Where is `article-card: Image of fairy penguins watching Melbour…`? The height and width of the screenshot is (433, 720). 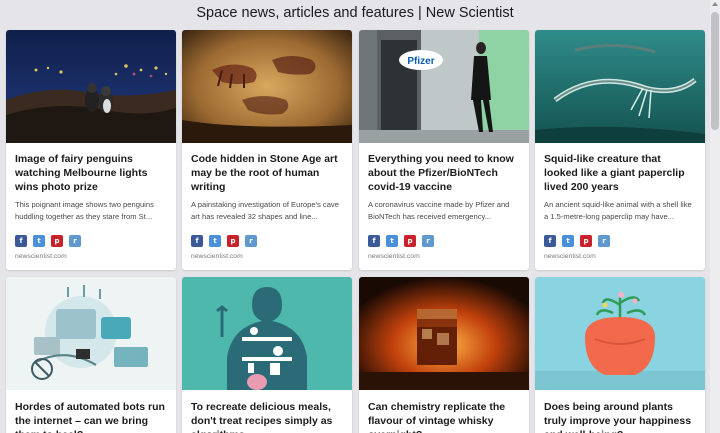 article-card: Image of fairy penguins watching Melbour… is located at coordinates (91, 150).